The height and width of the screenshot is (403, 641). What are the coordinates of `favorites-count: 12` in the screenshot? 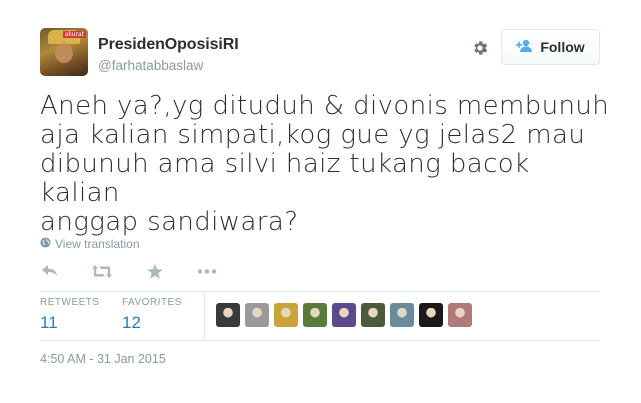 It's located at (131, 322).